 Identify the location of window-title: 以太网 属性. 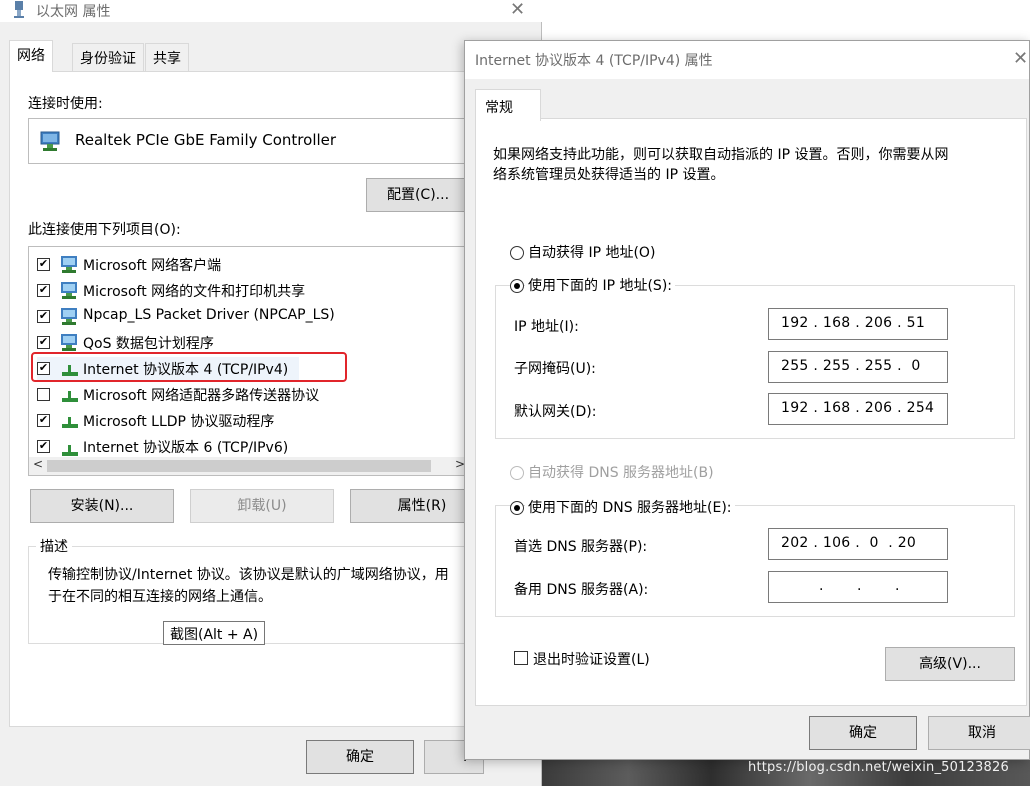
(73, 12).